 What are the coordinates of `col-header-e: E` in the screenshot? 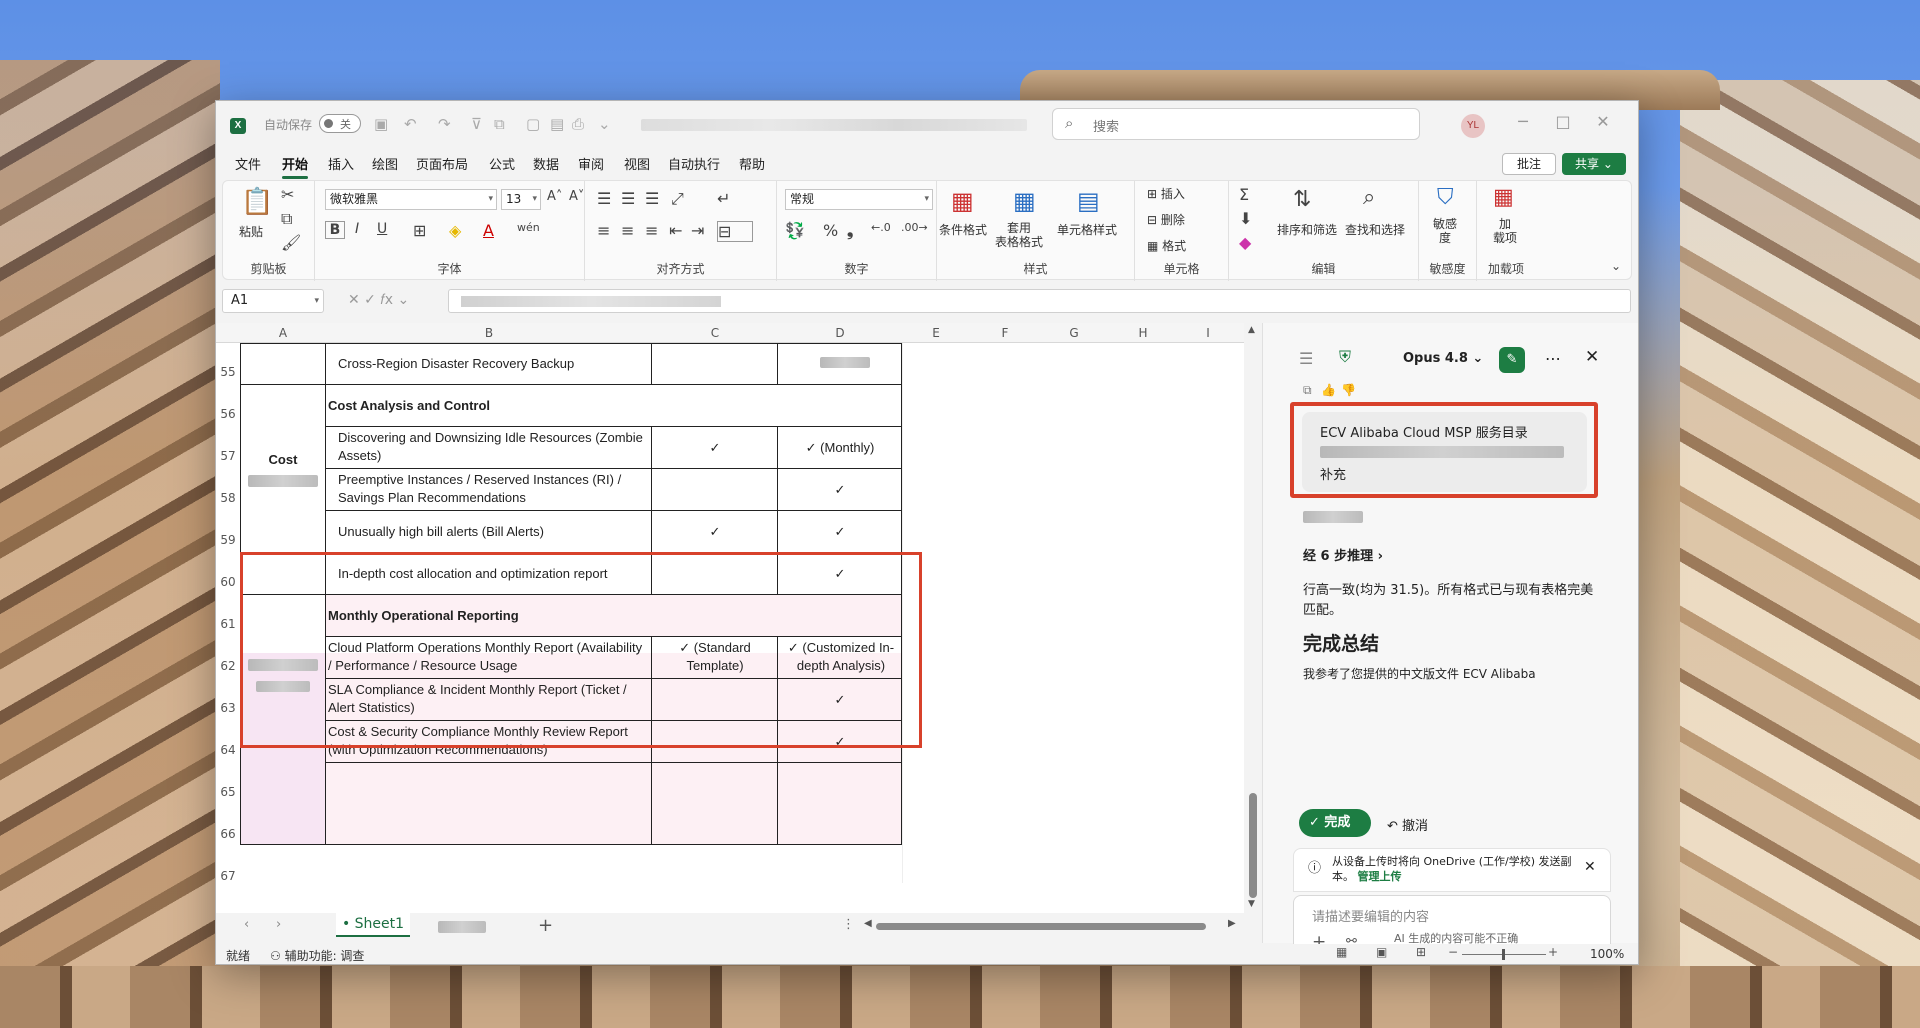 It's located at (936, 333).